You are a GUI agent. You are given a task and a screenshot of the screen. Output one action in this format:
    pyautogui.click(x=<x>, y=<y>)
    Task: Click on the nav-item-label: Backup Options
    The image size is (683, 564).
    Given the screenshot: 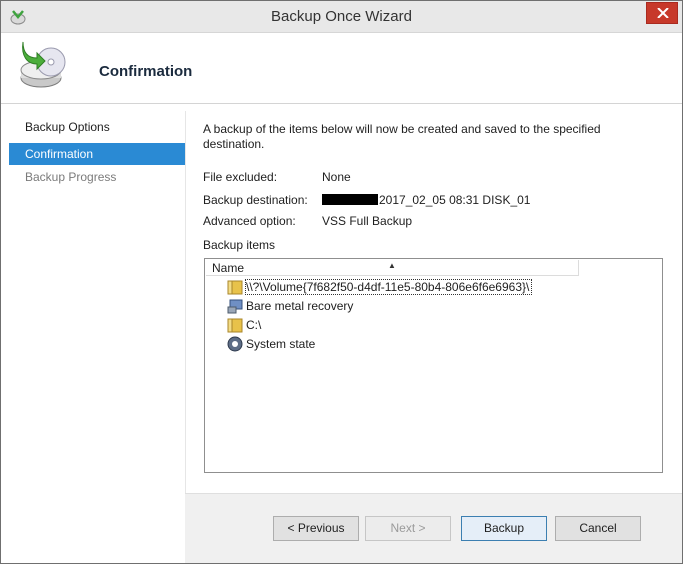 What is the action you would take?
    pyautogui.click(x=67, y=127)
    